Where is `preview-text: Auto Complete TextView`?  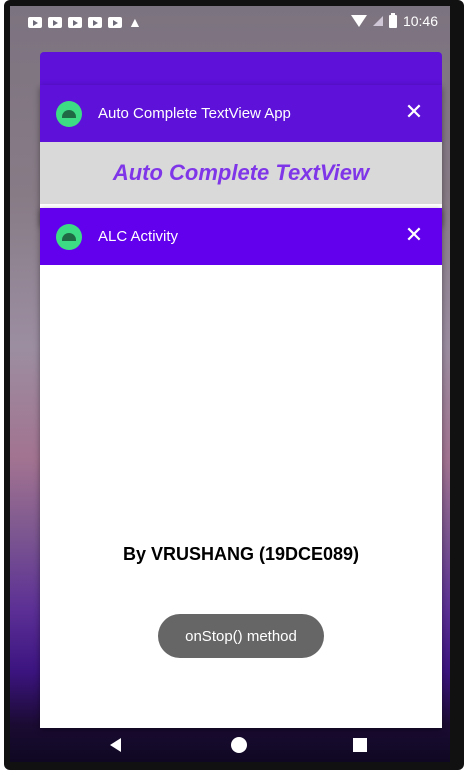
preview-text: Auto Complete TextView is located at coordinates (241, 172).